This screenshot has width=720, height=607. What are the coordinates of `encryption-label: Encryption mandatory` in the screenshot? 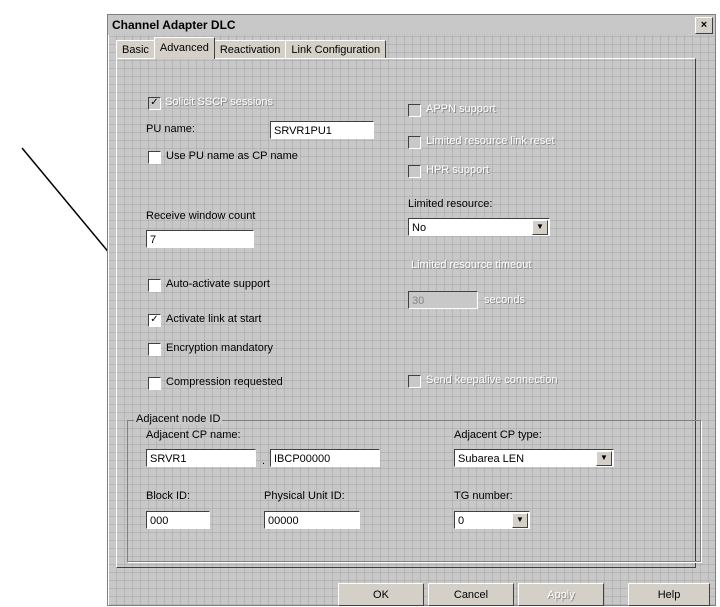 It's located at (219, 348).